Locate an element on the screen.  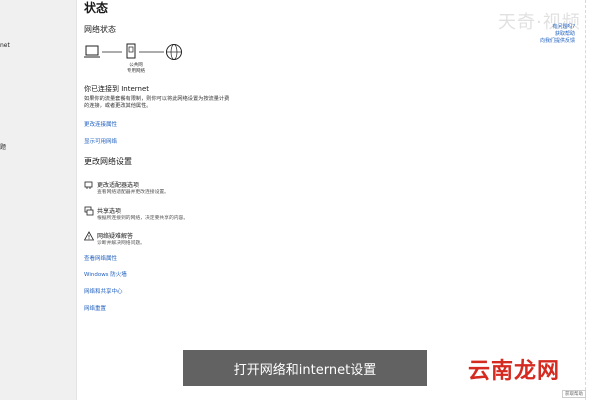
windows-firewall-link: Windows 防火墙 is located at coordinates (105, 274).